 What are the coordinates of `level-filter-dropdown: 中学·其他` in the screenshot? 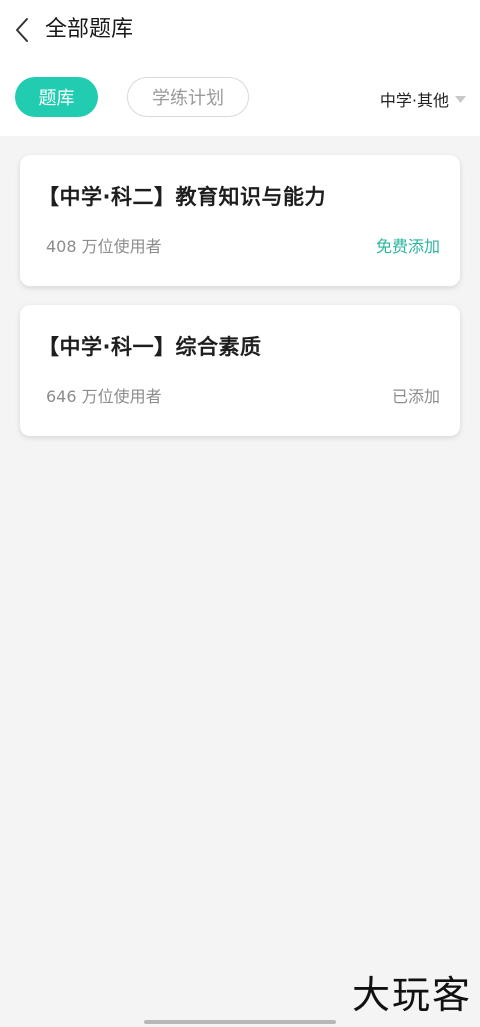 It's located at (423, 99).